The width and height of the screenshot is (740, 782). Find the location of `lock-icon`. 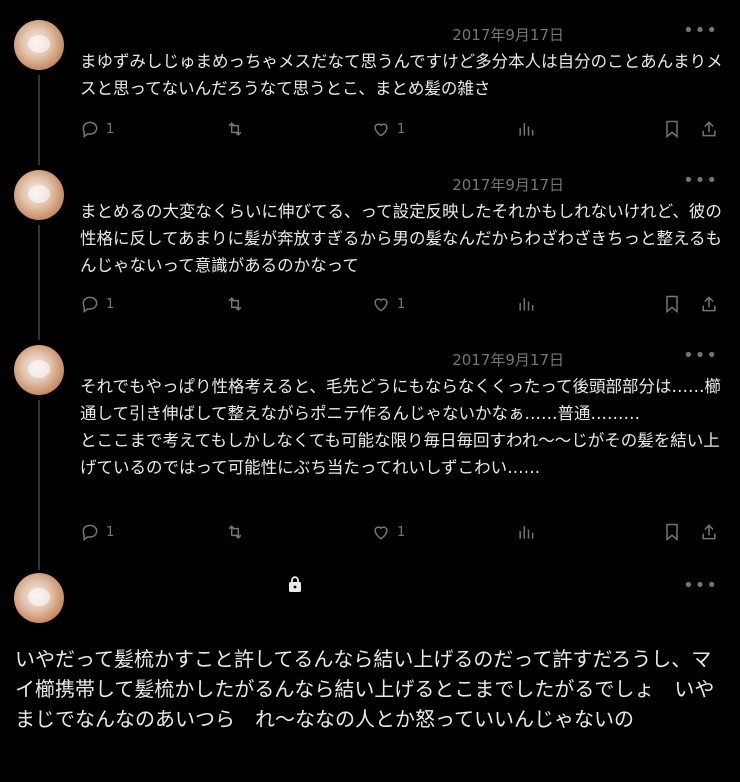

lock-icon is located at coordinates (295, 584).